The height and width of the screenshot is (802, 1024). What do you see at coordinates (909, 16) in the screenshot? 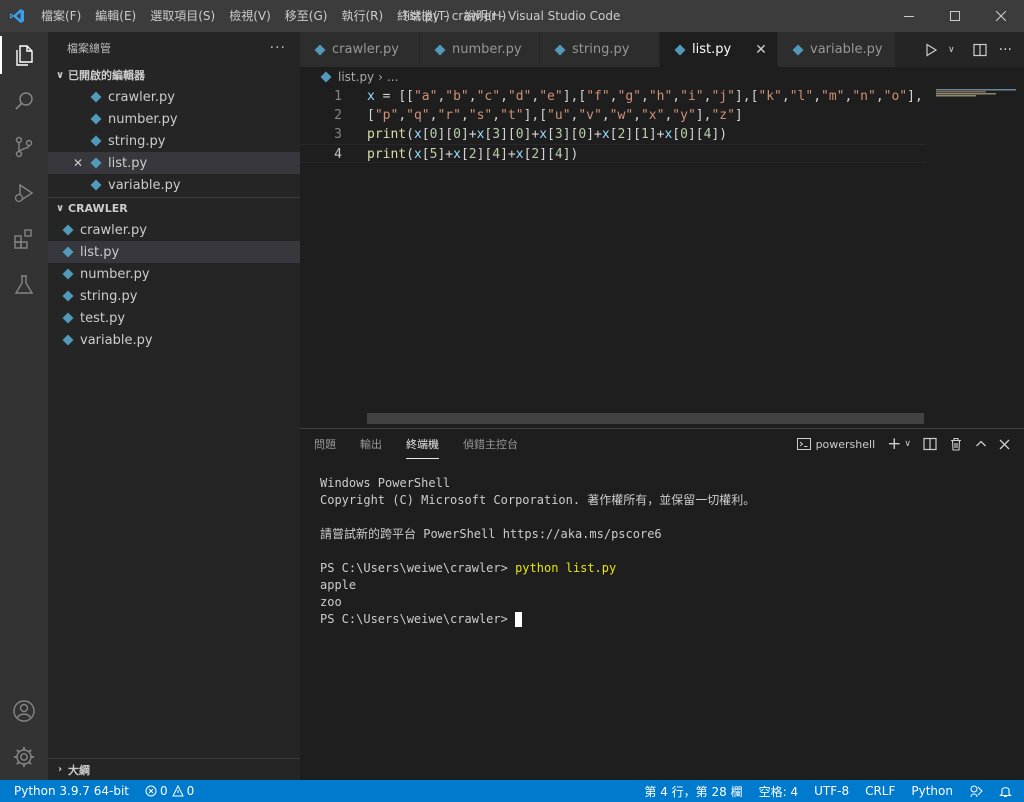
I see `minimize-button` at bounding box center [909, 16].